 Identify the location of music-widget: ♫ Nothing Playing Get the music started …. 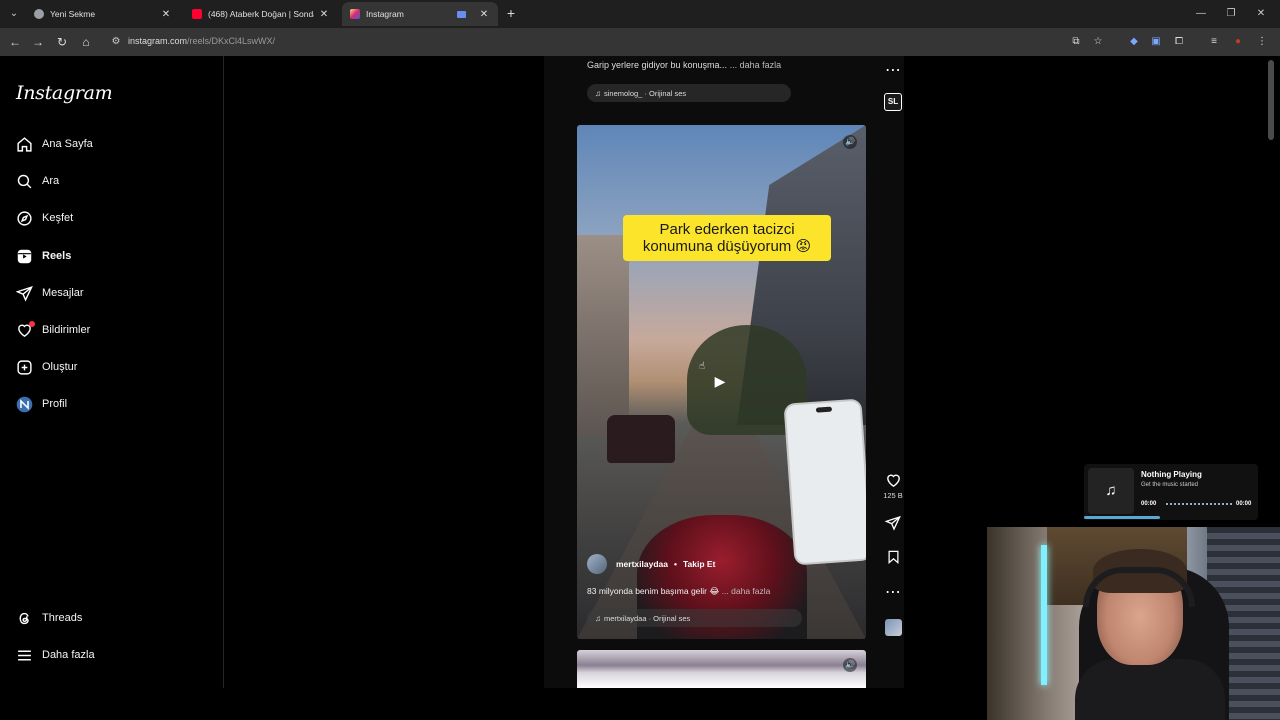
(1171, 492).